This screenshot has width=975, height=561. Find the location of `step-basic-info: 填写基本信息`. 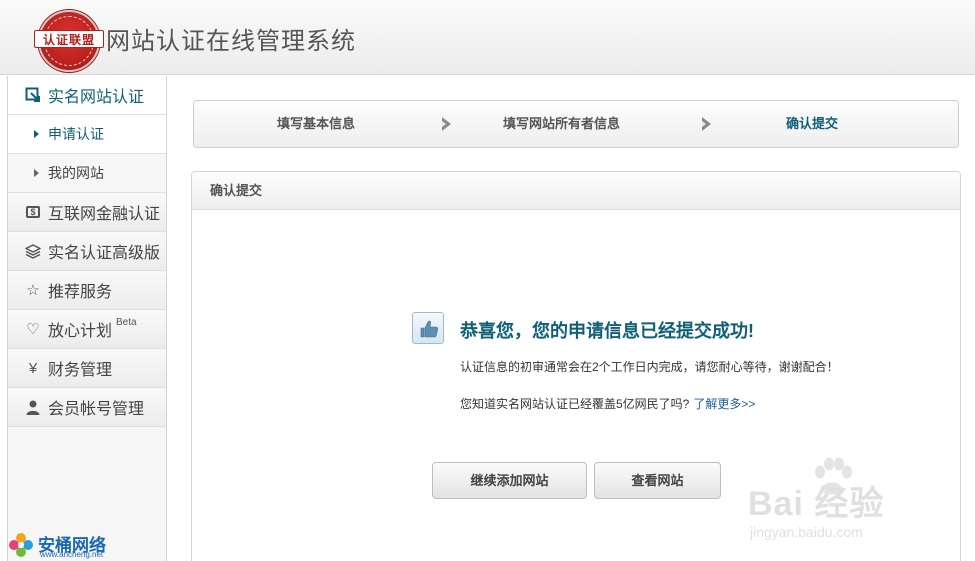

step-basic-info: 填写基本信息 is located at coordinates (316, 123).